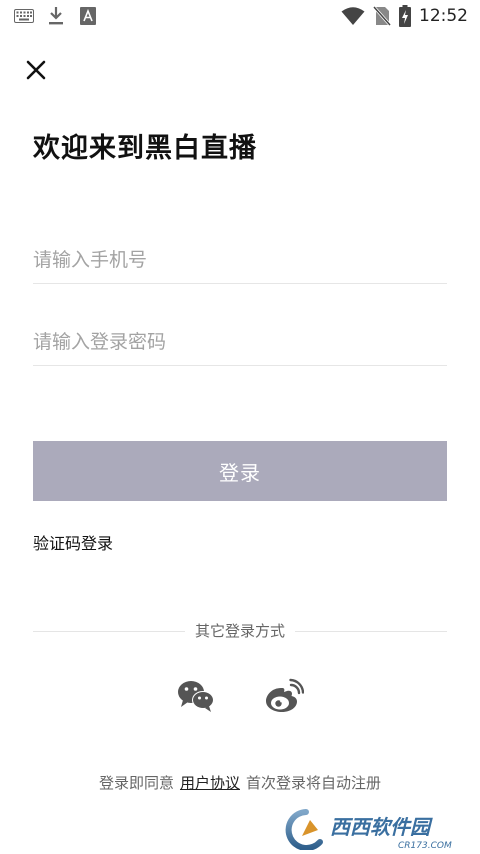 The width and height of the screenshot is (480, 854). What do you see at coordinates (88, 16) in the screenshot?
I see `text-a-icon` at bounding box center [88, 16].